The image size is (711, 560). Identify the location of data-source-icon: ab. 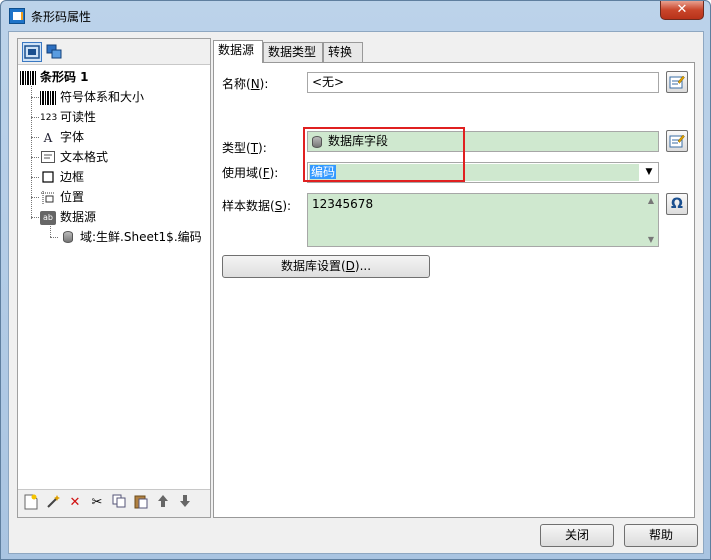
(48, 217).